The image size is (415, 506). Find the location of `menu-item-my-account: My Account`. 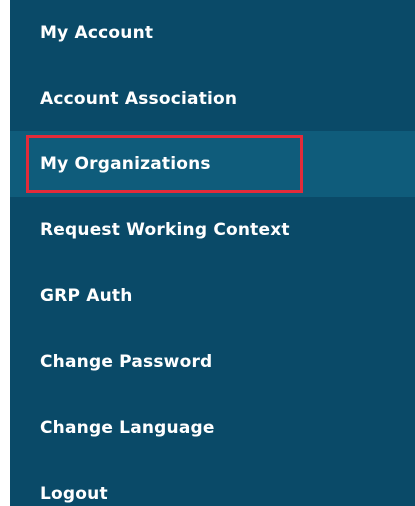

menu-item-my-account: My Account is located at coordinates (212, 33).